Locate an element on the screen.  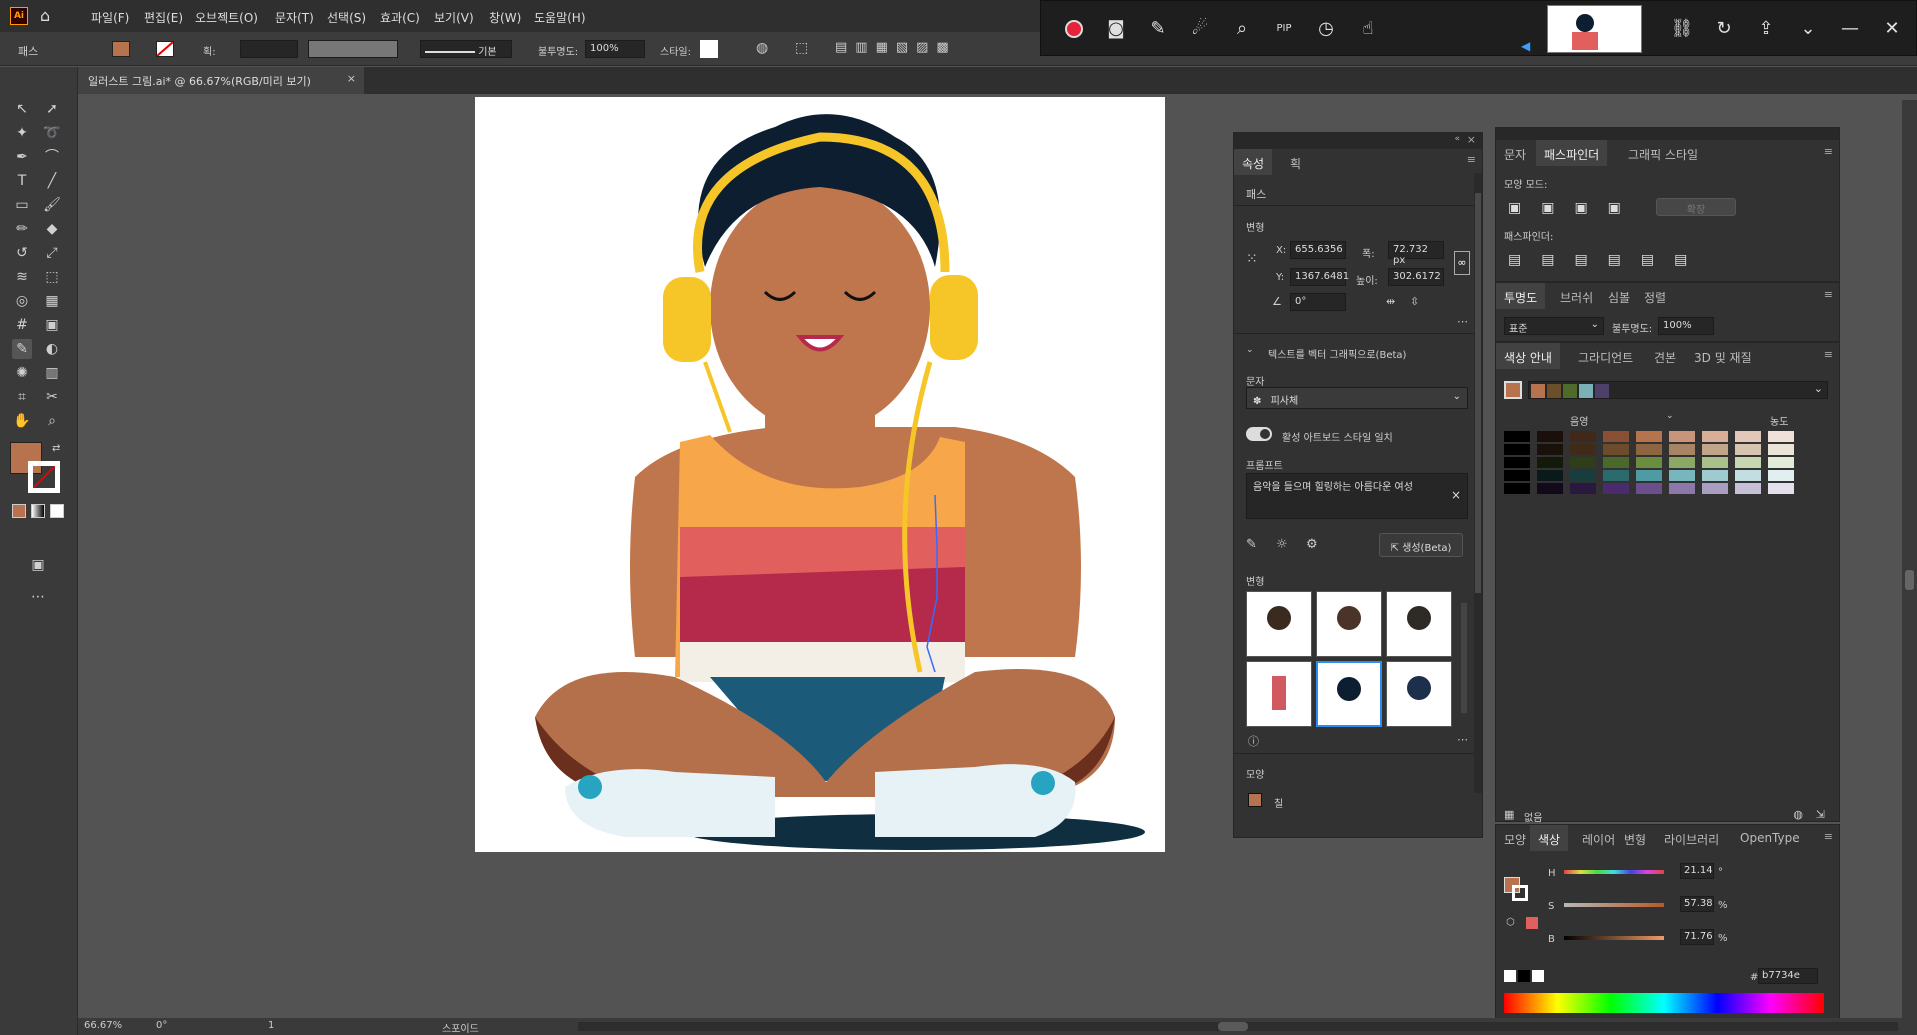
align-icons: ▤▥▦▧▨▩ is located at coordinates (935, 49).